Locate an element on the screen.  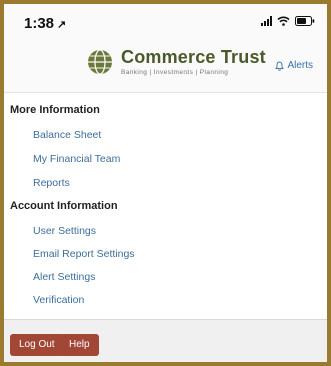
section-title-account-information: Account Information is located at coordinates (64, 206).